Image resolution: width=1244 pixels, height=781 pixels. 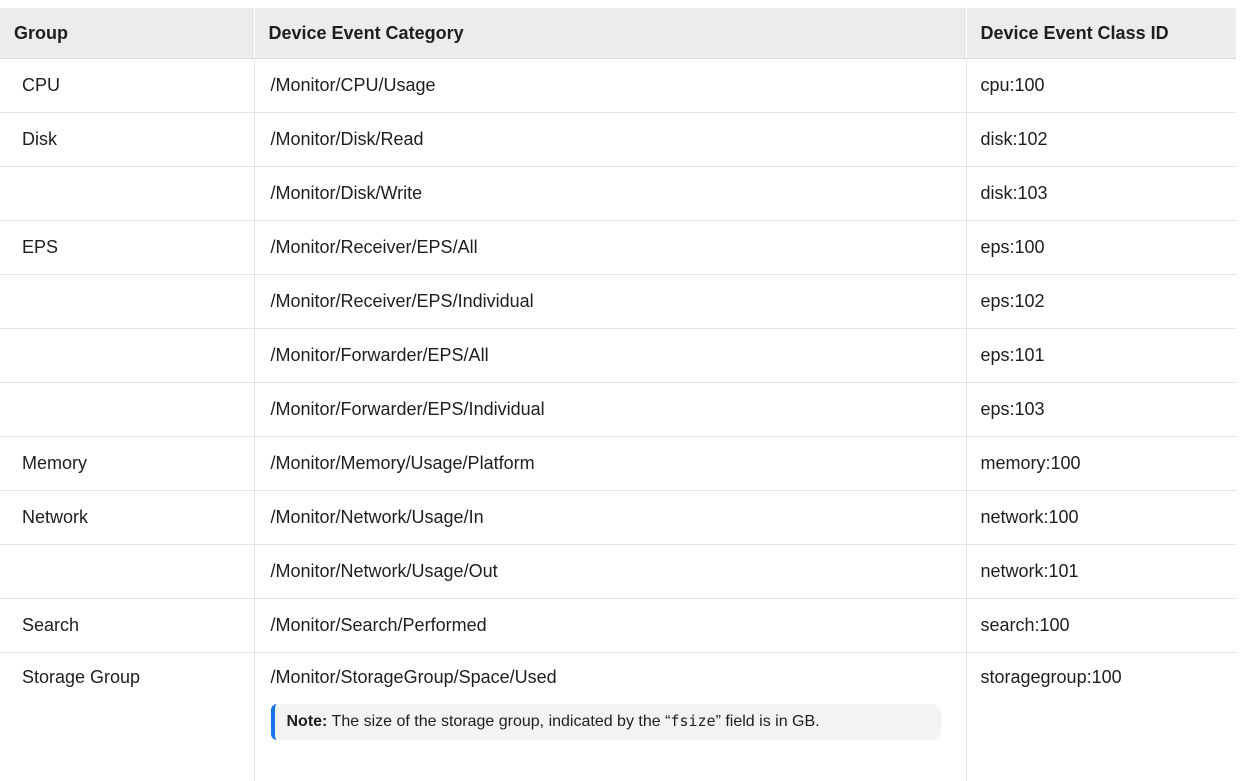 I want to click on cell-group: Search, so click(x=127, y=625).